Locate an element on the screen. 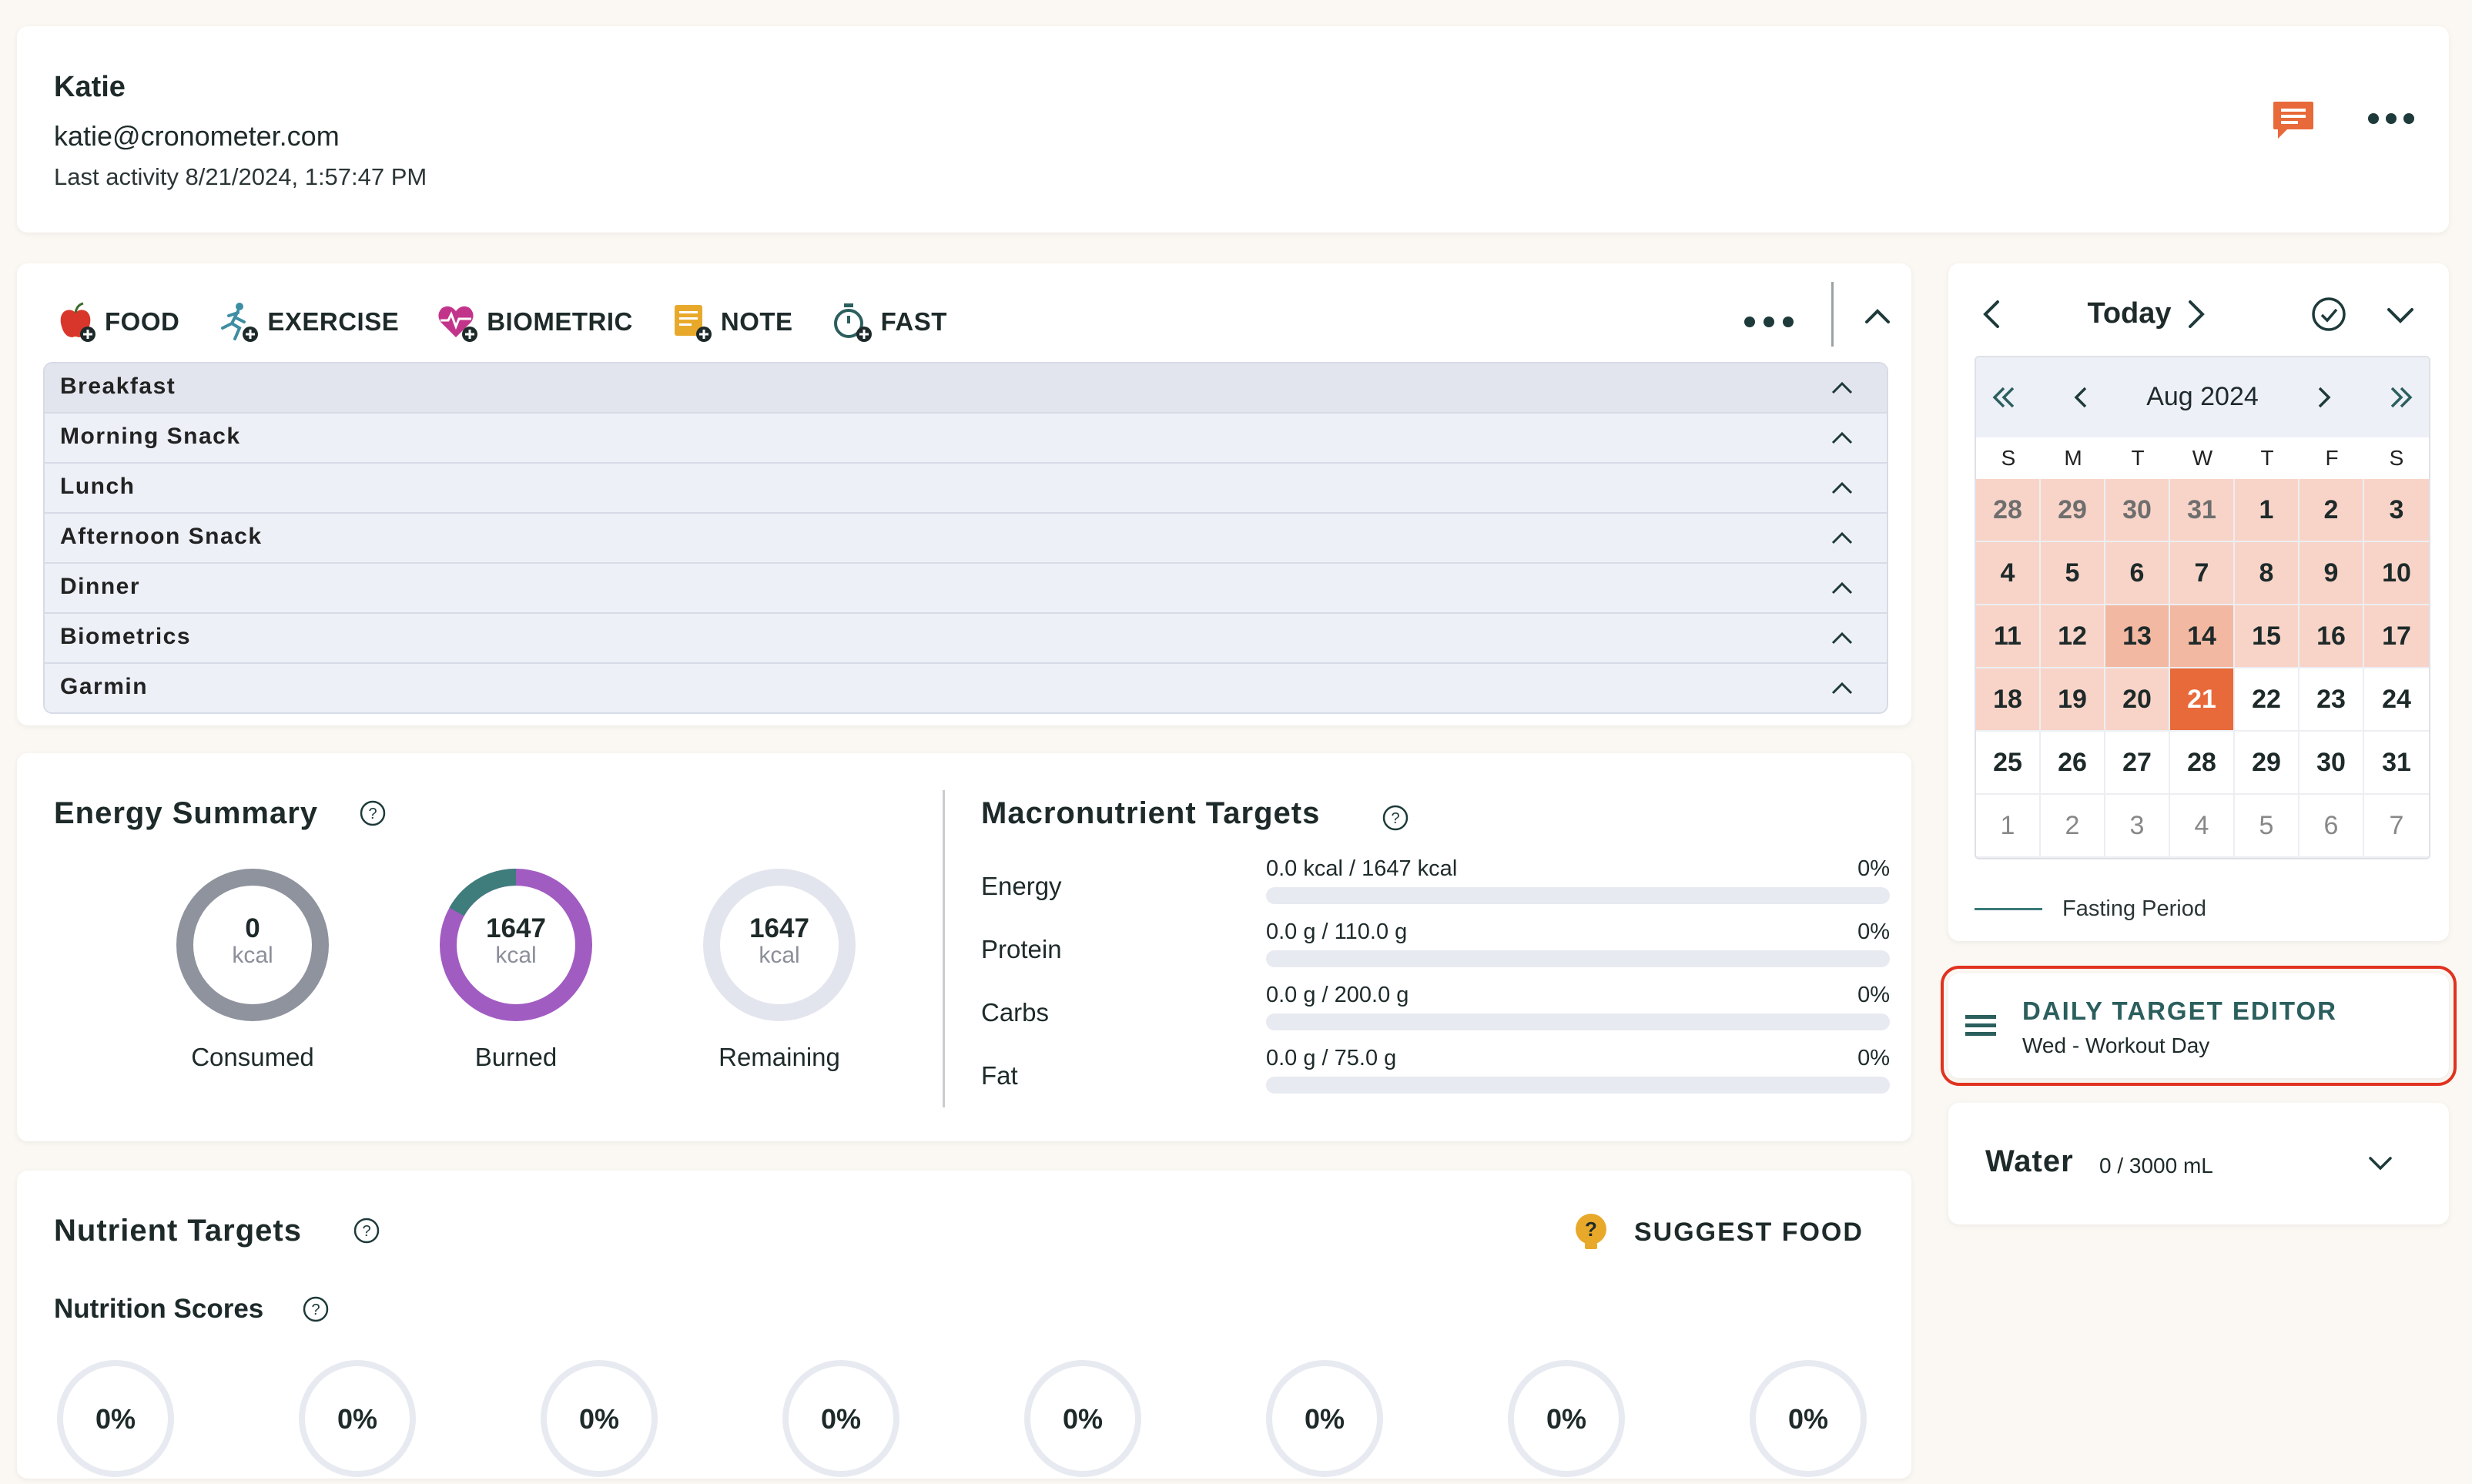 This screenshot has width=2472, height=1484. calendar-day: 12 is located at coordinates (2073, 636).